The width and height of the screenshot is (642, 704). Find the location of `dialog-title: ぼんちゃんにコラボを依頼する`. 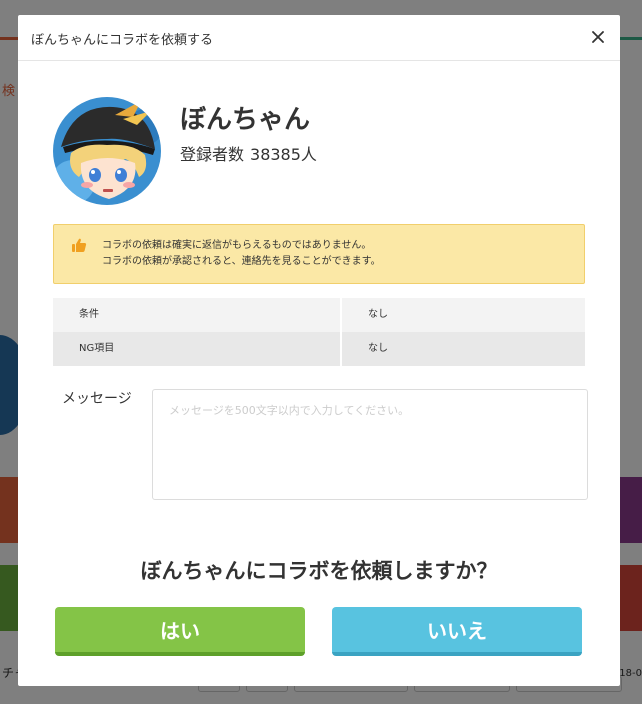

dialog-title: ぼんちゃんにコラボを依頼する is located at coordinates (122, 40).